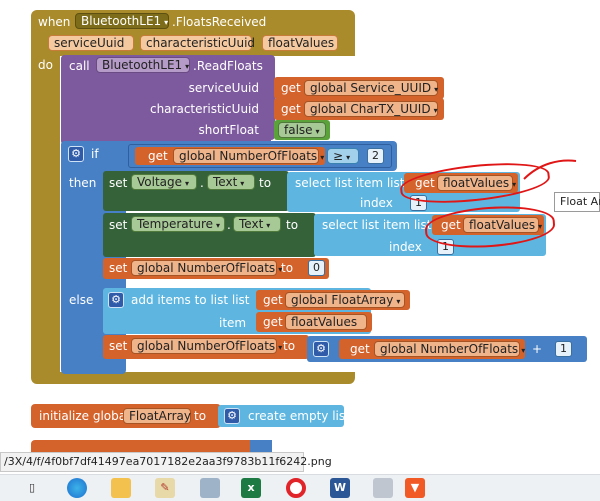 The width and height of the screenshot is (600, 501). I want to click on get-service-uuid-block: get global Service_UUID ▾, so click(359, 88).